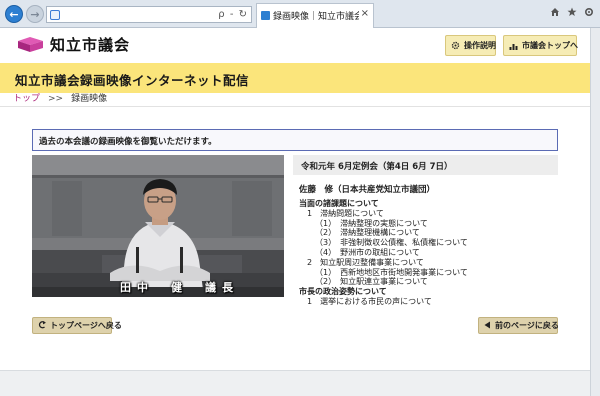 The height and width of the screenshot is (396, 600). I want to click on council-logo-icon, so click(30, 44).